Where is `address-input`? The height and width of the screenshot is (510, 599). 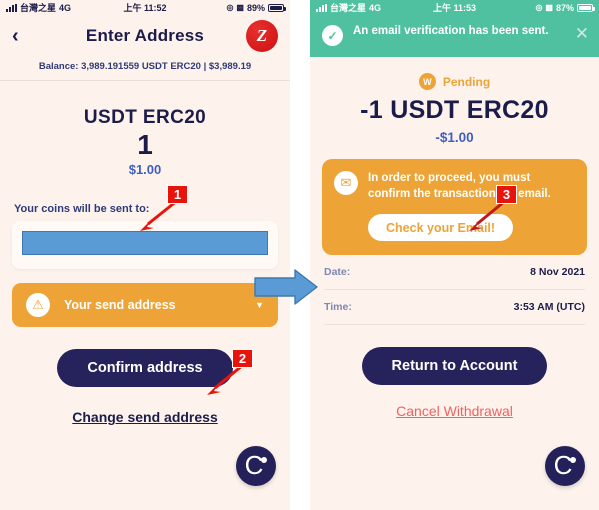 address-input is located at coordinates (145, 243).